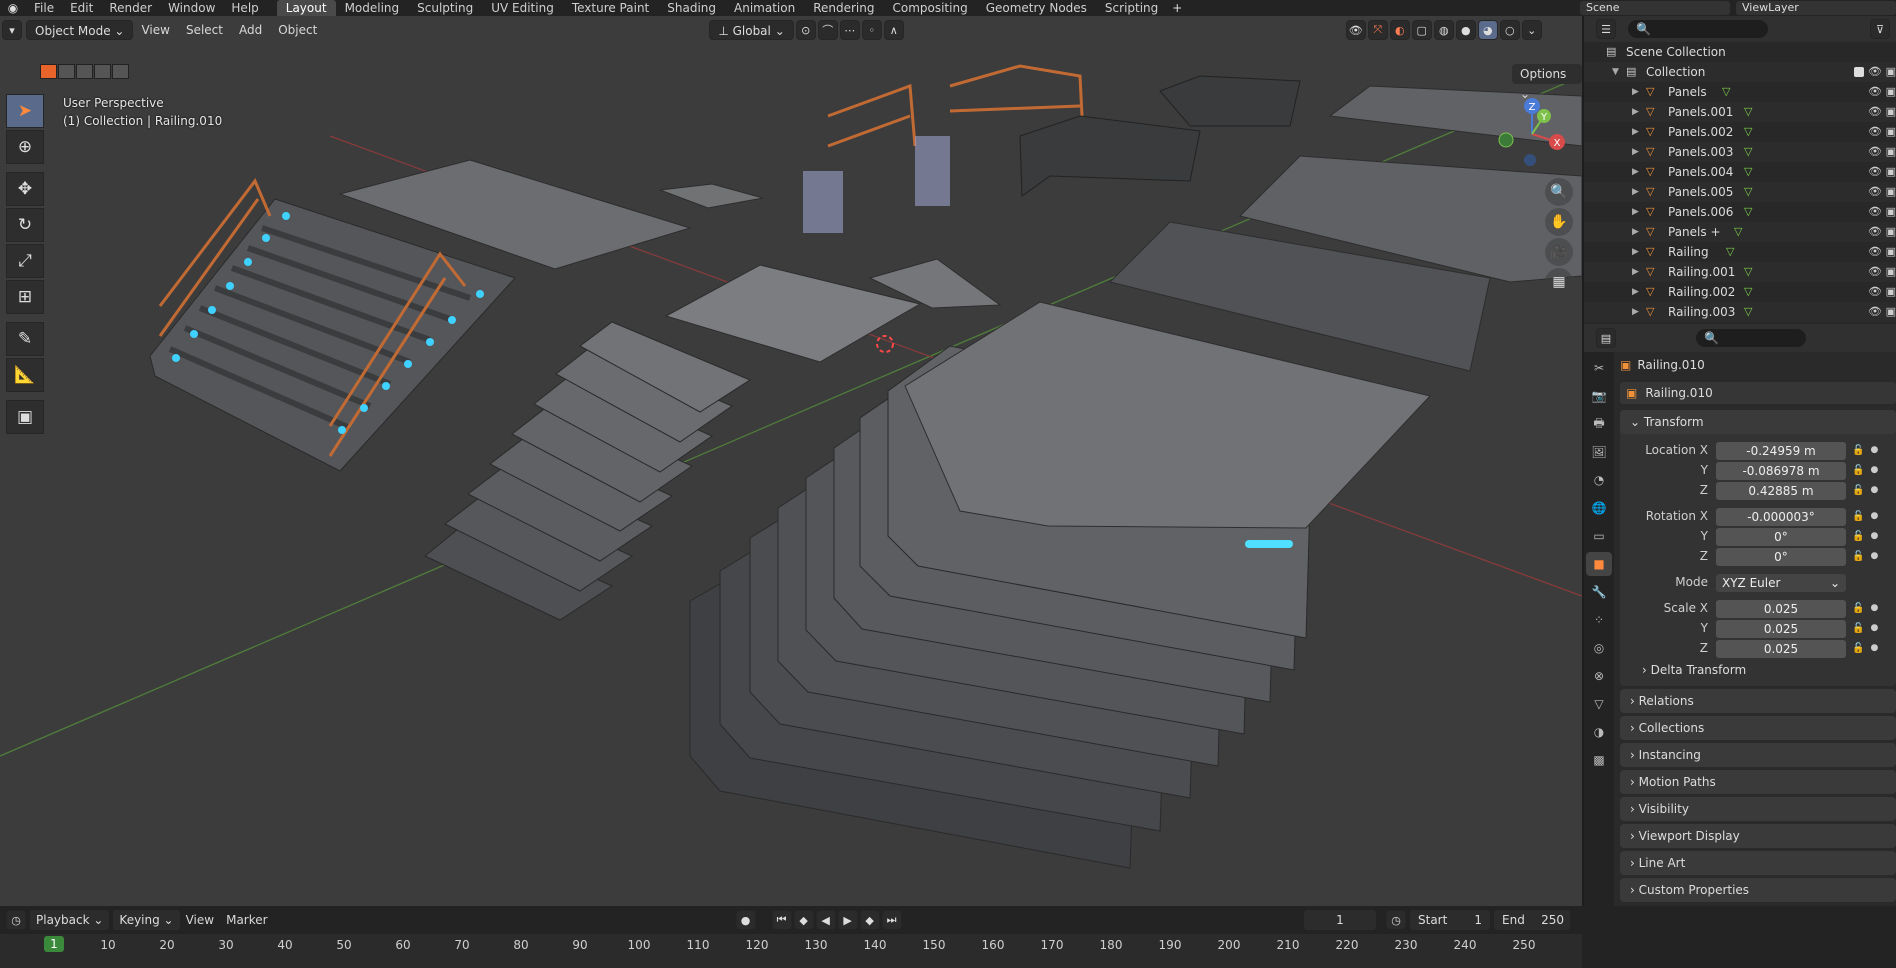  I want to click on transform-orientation-selector: ⊥ Global ⌄, so click(751, 30).